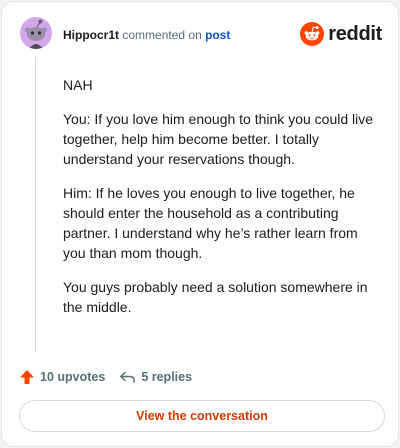 The image size is (400, 448). I want to click on upvotes-stat: 10 upvotes, so click(62, 377).